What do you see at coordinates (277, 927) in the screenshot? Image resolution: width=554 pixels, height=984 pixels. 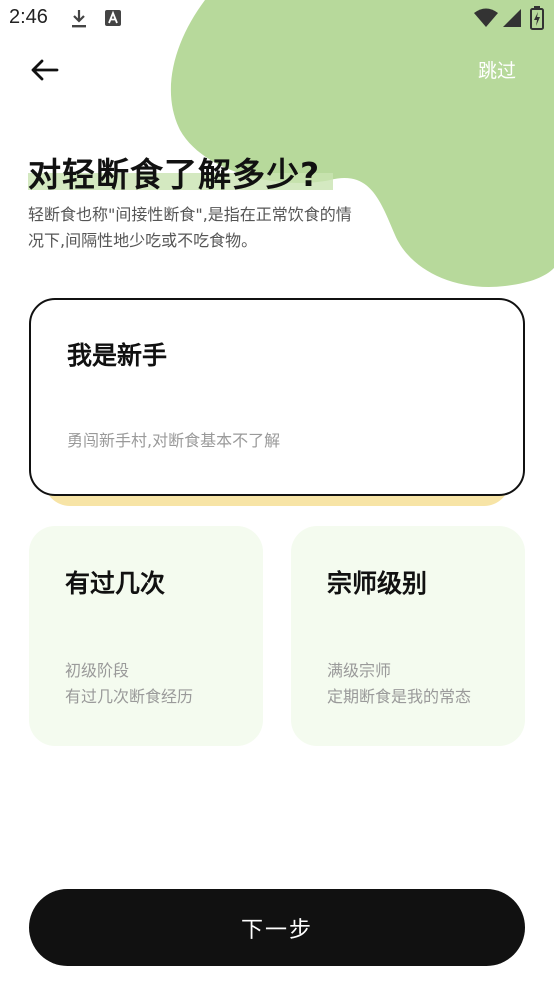 I see `next-button: 下一步` at bounding box center [277, 927].